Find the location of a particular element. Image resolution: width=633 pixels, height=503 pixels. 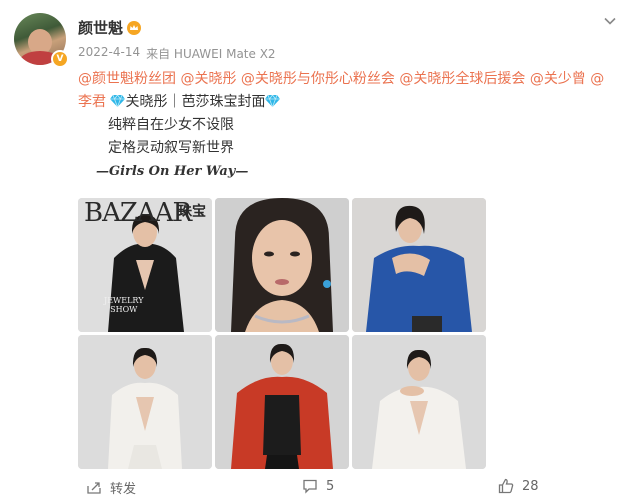

post-line: 定格灵动叙写新世界 is located at coordinates (171, 148).